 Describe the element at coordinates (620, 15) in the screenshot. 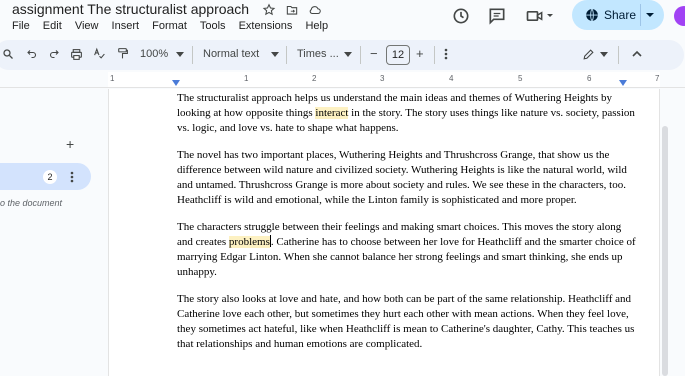

I see `share-label: Share` at that location.